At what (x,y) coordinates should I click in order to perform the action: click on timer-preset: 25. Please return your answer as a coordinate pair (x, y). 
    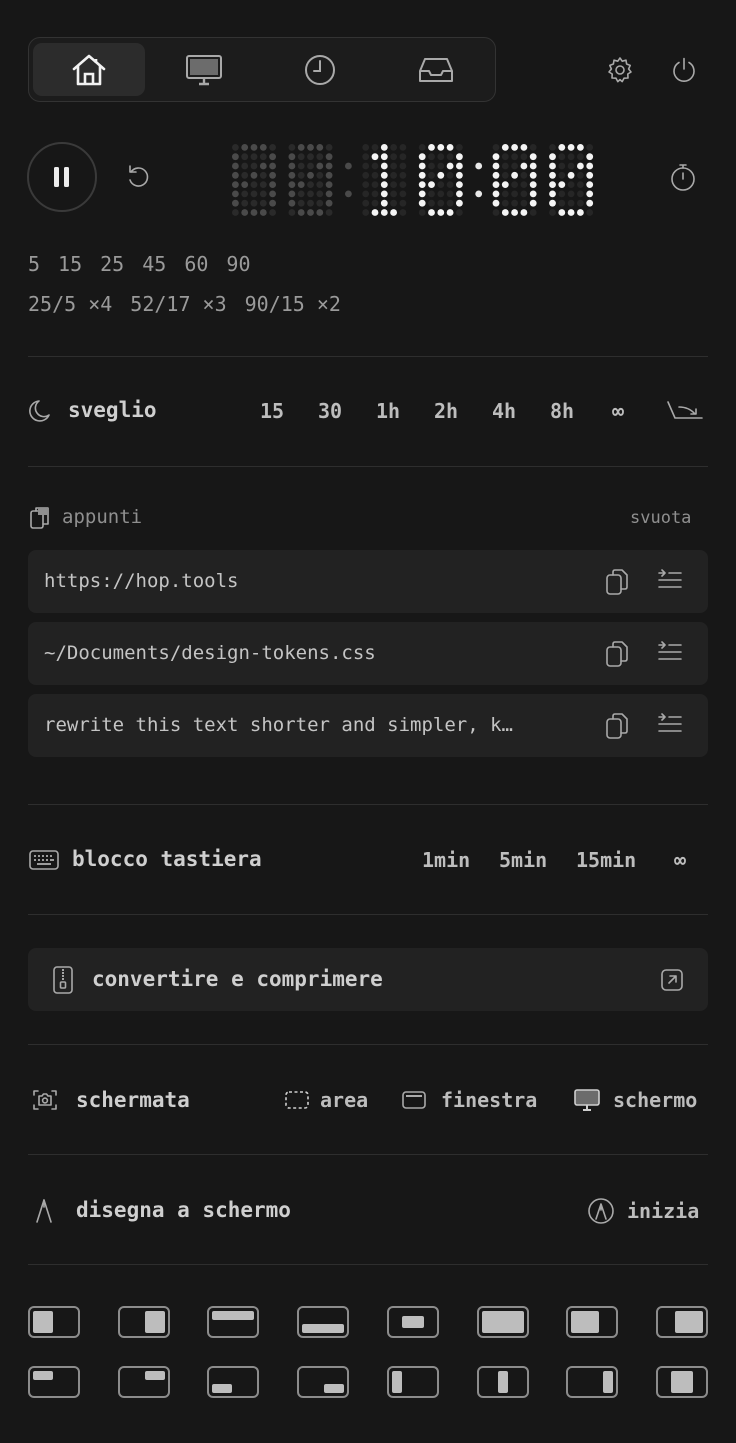
    Looking at the image, I should click on (112, 264).